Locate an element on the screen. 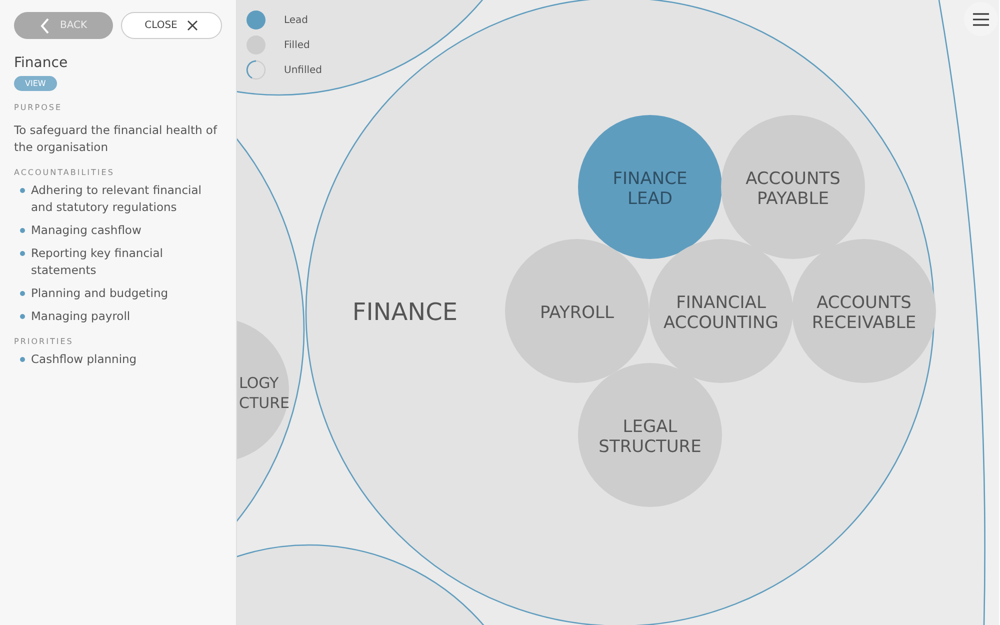 This screenshot has width=1000, height=625. panel-title: Finance is located at coordinates (41, 63).